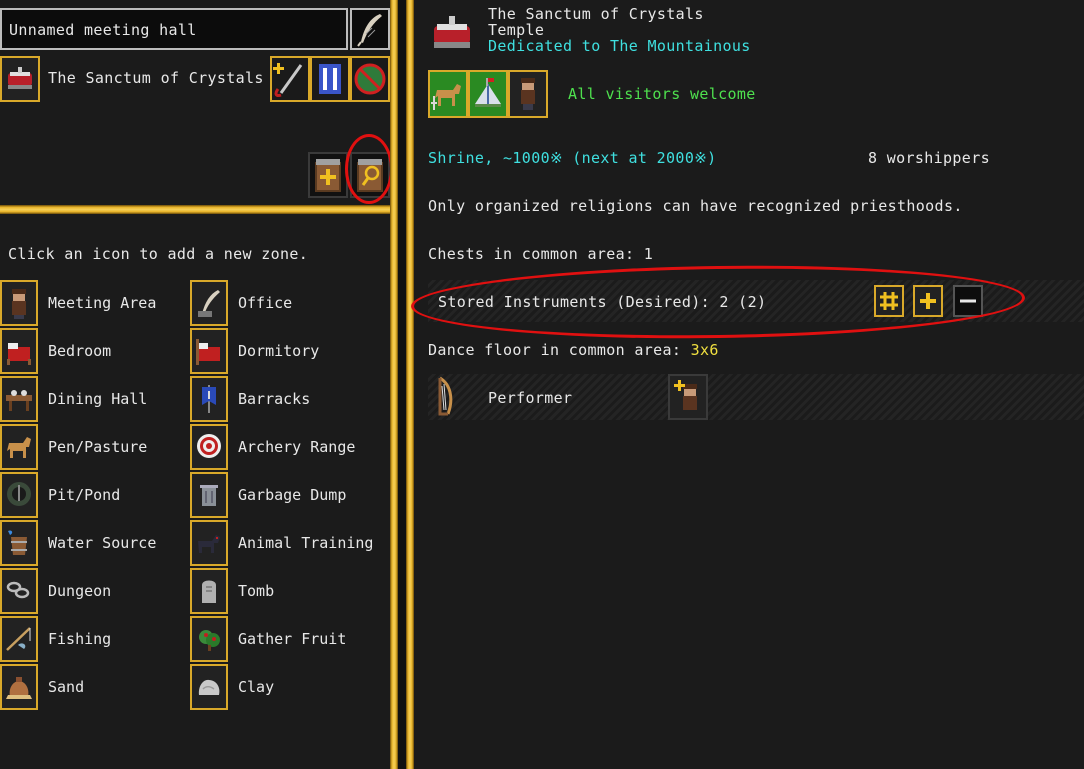  I want to click on access-animals-button, so click(448, 94).